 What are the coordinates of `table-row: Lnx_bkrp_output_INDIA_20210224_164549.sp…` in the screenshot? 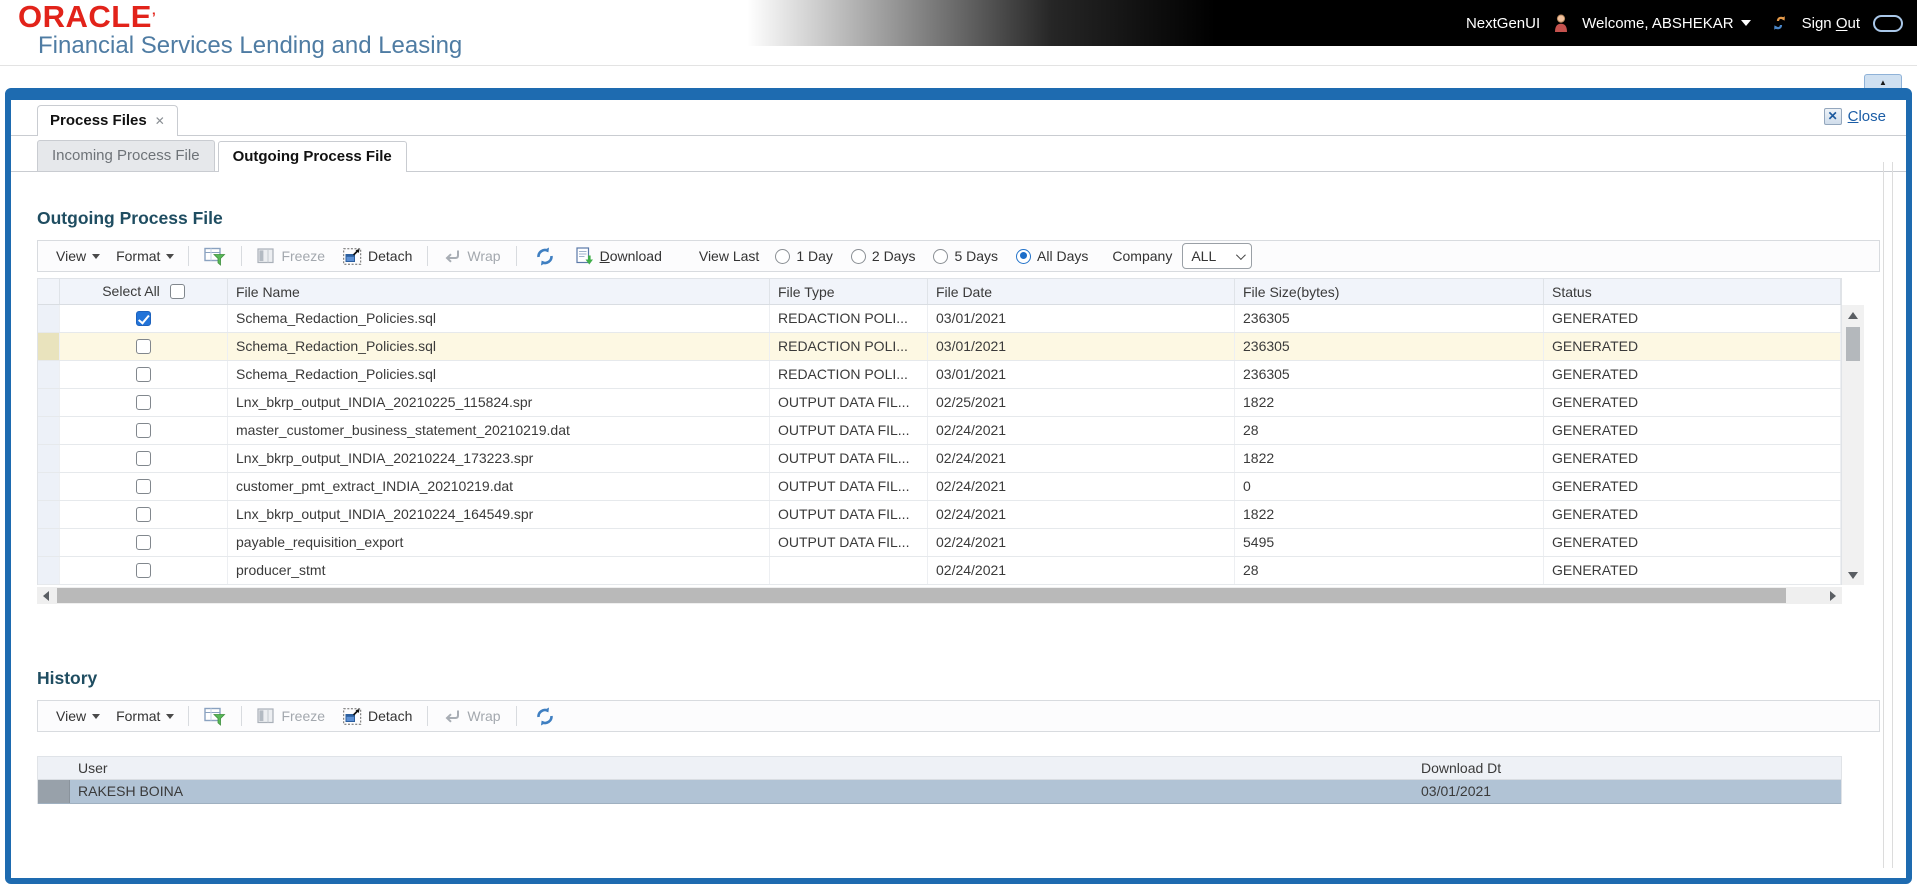 It's located at (939, 515).